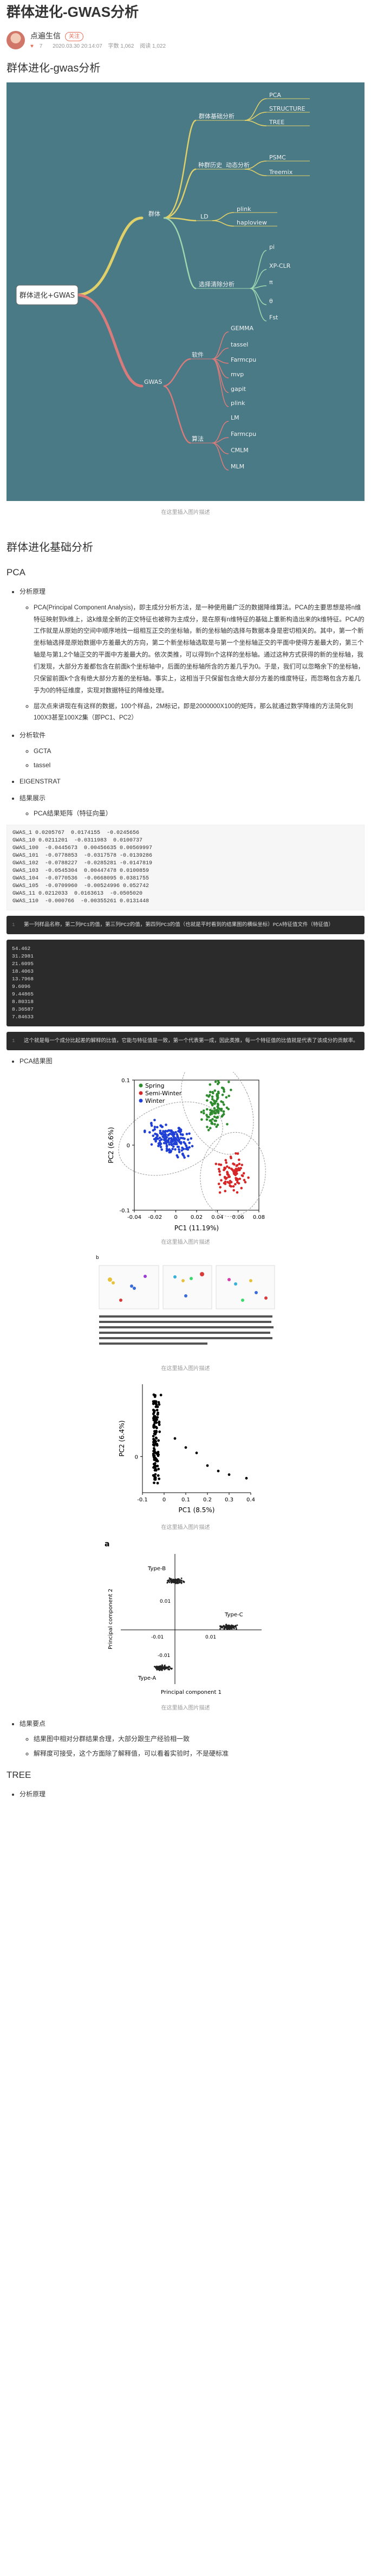 Image resolution: width=371 pixels, height=2576 pixels. I want to click on author-avatar, so click(16, 40).